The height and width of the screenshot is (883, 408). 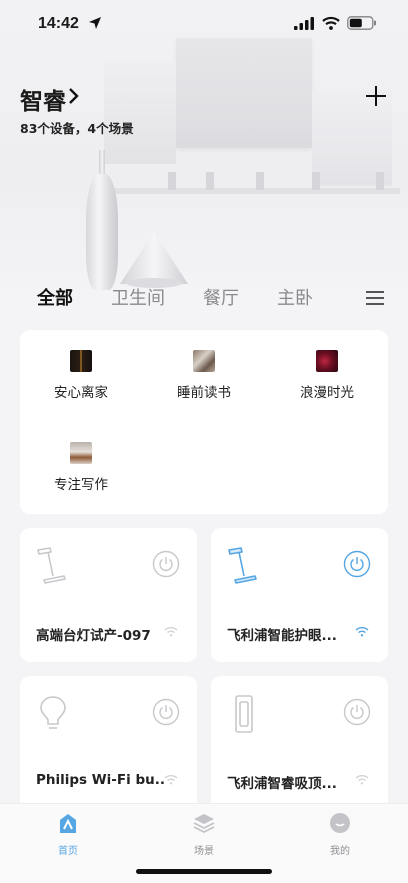 I want to click on room-tabs: 全部 卫生间 餐厅 主卧, so click(x=204, y=299).